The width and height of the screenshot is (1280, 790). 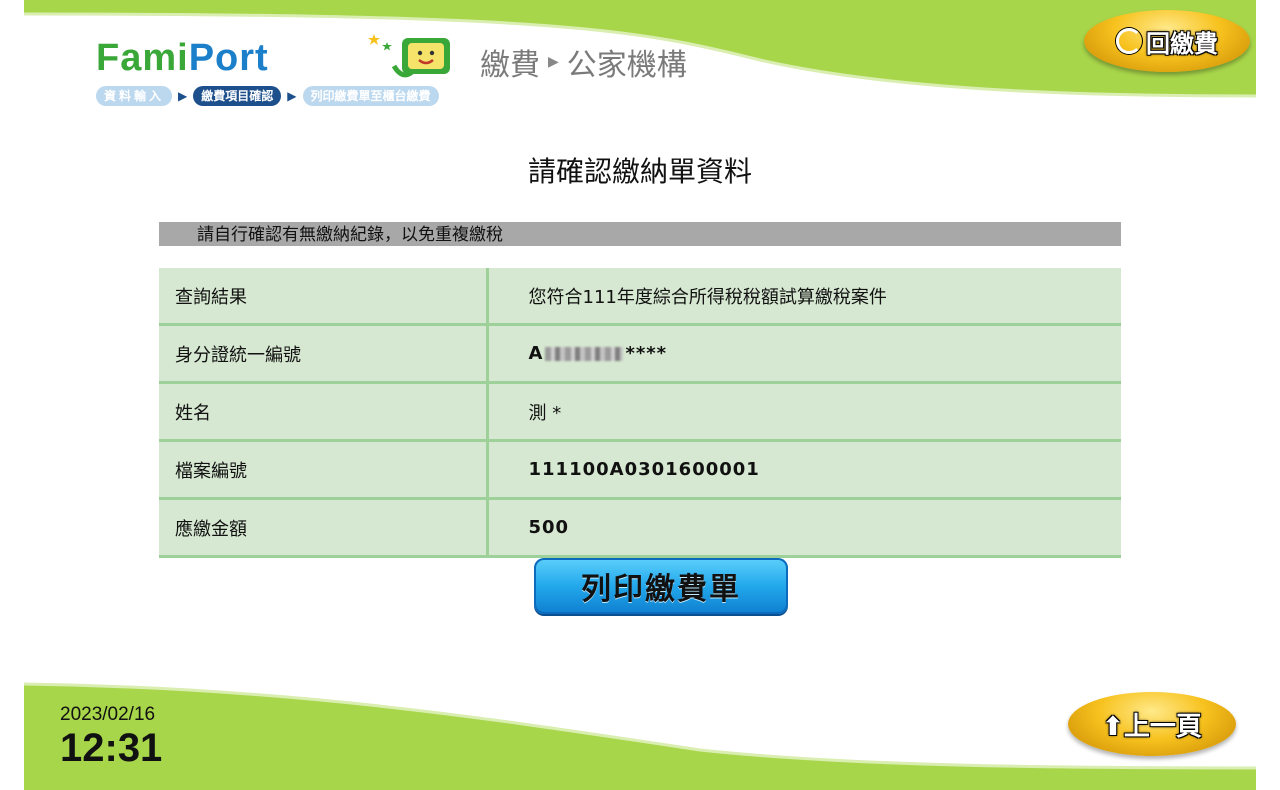 I want to click on row-label: 查詢結果, so click(x=324, y=297).